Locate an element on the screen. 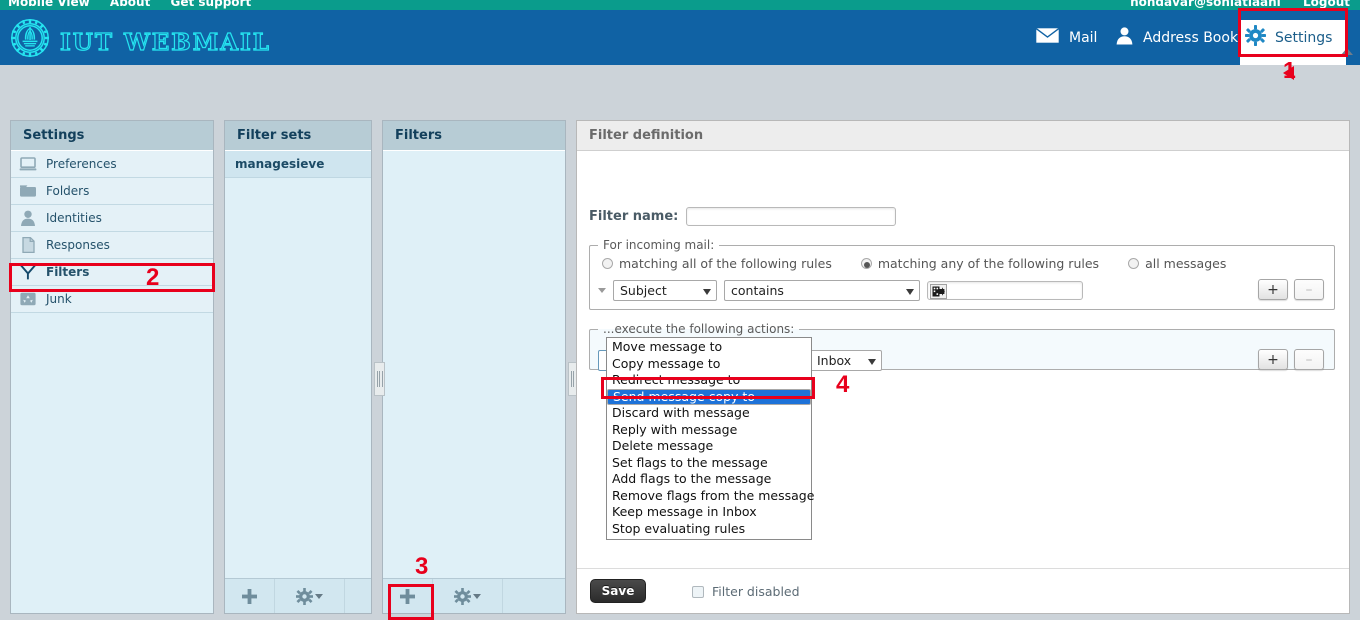 This screenshot has height=620, width=1360. app-header: IUT WEBMAIL Mail Address Book Settings is located at coordinates (680, 37).